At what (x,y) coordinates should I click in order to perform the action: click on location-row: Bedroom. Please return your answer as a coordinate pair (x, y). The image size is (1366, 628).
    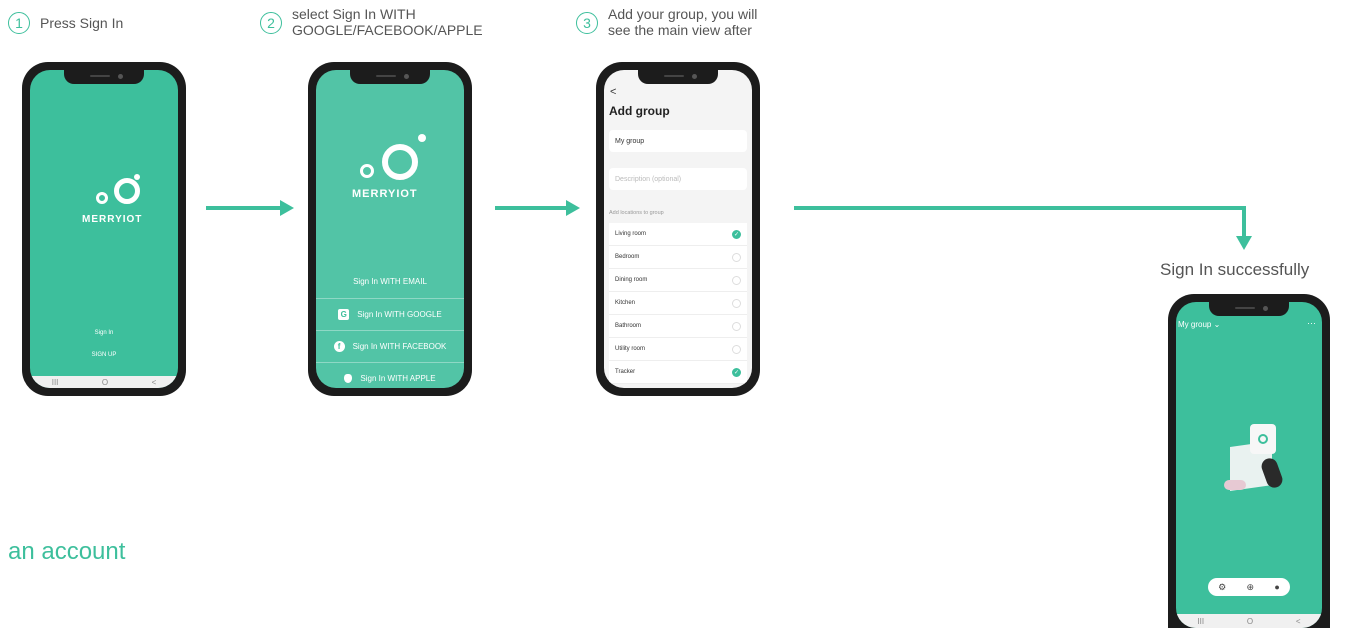
    Looking at the image, I should click on (678, 257).